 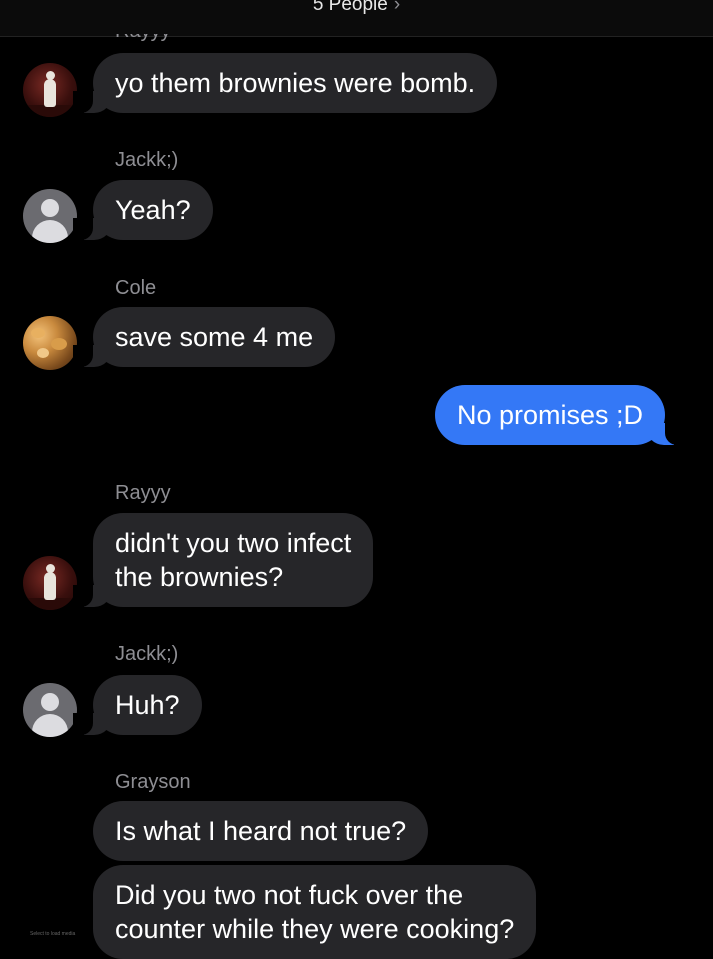 I want to click on message-bubble: save some 4 me, so click(x=204, y=337).